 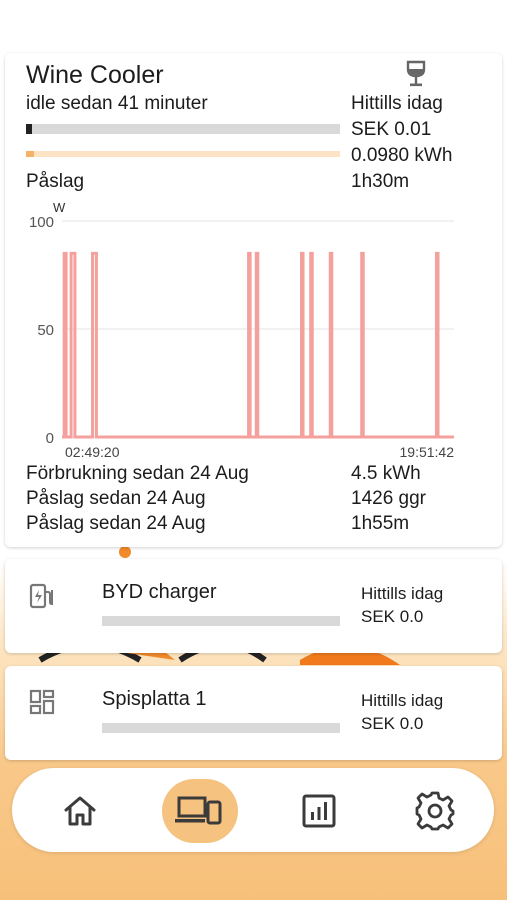 What do you see at coordinates (45, 330) in the screenshot?
I see `y-tick-label: 50` at bounding box center [45, 330].